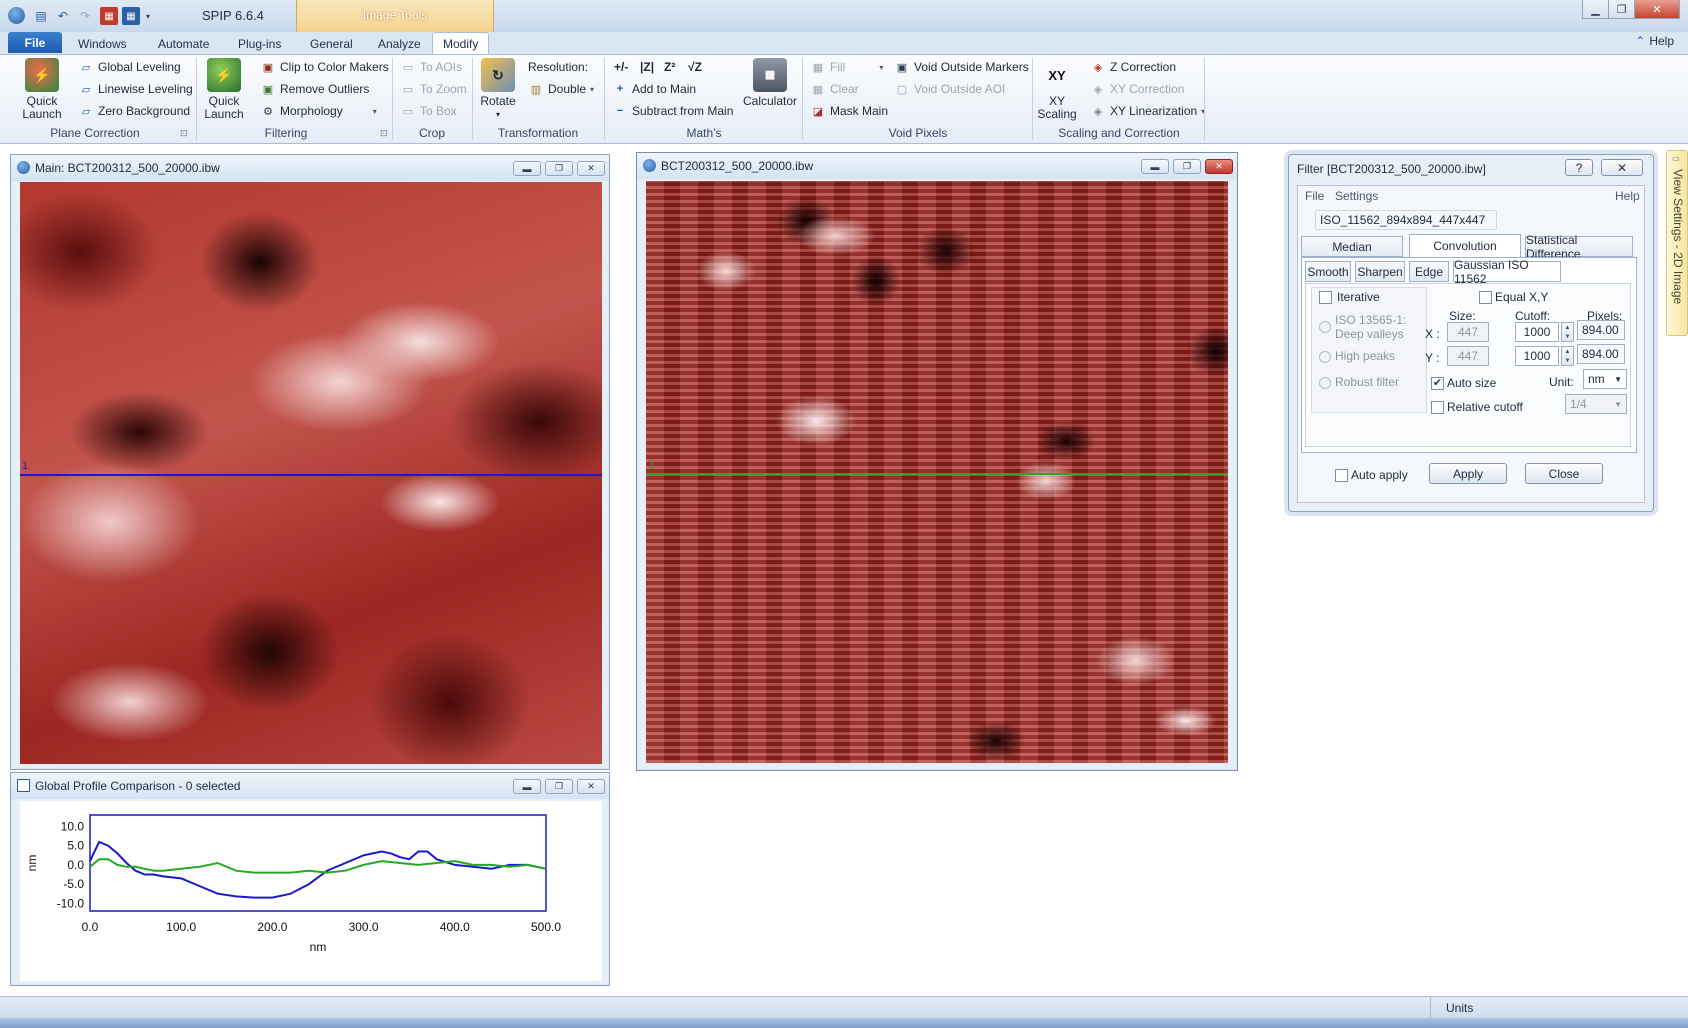 The image size is (1688, 1028). I want to click on subtab-gaussian-iso-11562: Gaussian ISO 11562, so click(1507, 272).